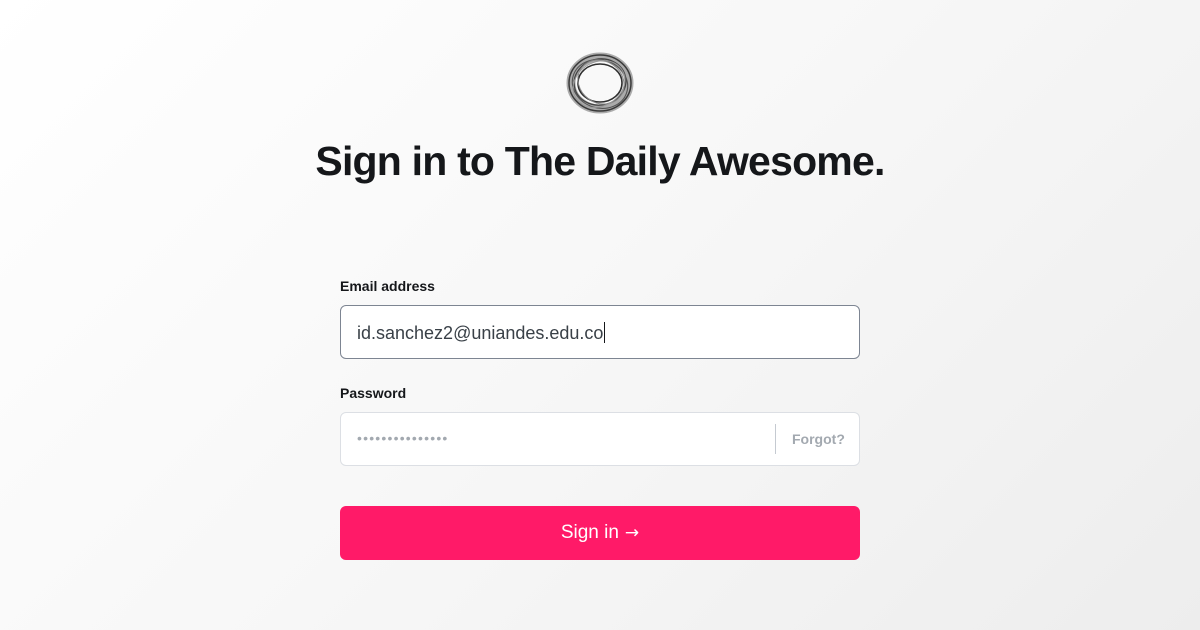 This screenshot has width=1200, height=630. I want to click on signin-button: Sign in →, so click(600, 533).